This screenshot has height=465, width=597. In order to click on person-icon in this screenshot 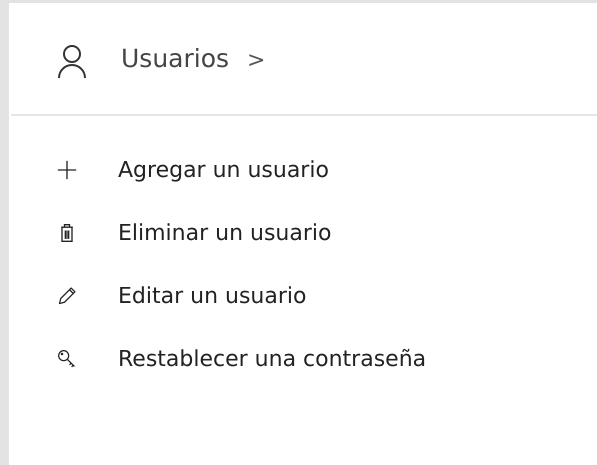, I will do `click(72, 61)`.